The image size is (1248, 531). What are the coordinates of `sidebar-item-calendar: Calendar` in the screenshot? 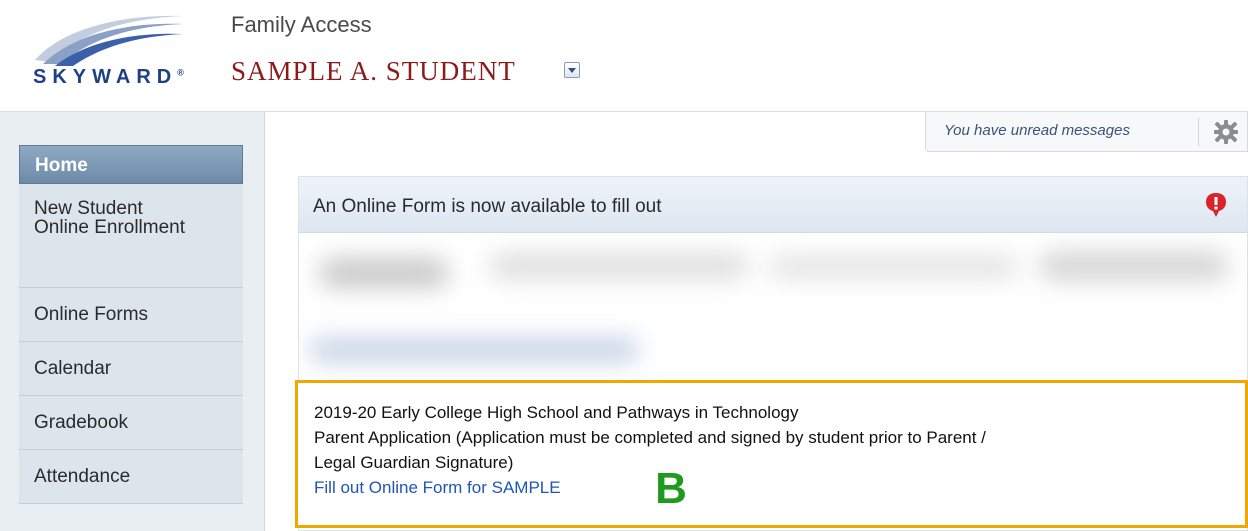 It's located at (131, 369).